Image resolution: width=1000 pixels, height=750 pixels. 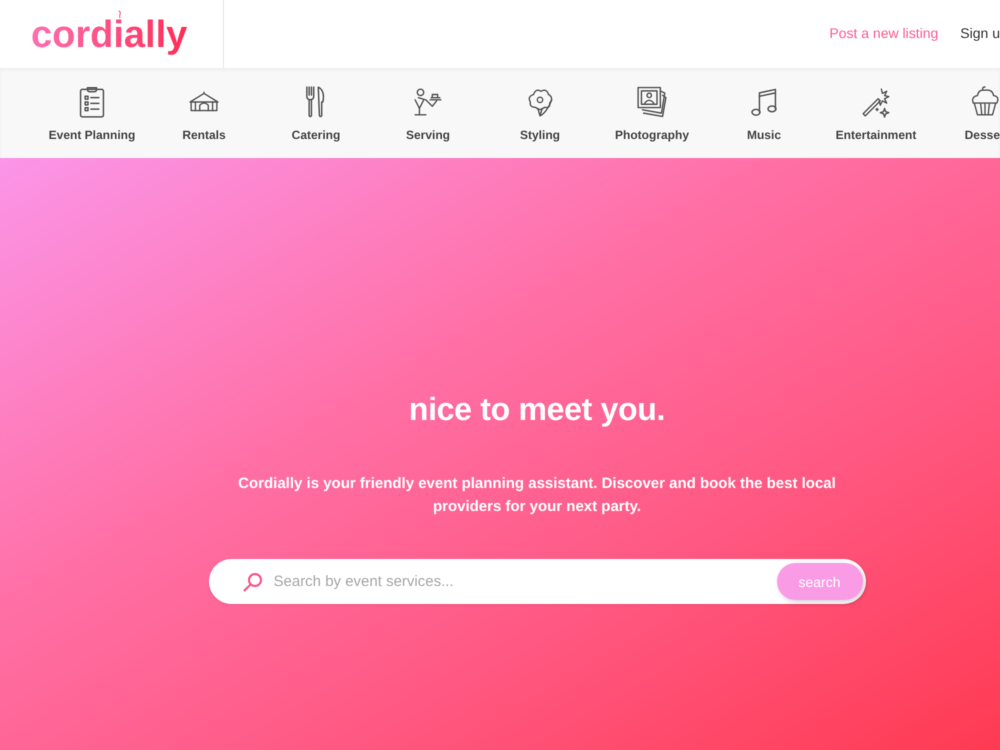 What do you see at coordinates (980, 33) in the screenshot?
I see `nav-link: Sign u` at bounding box center [980, 33].